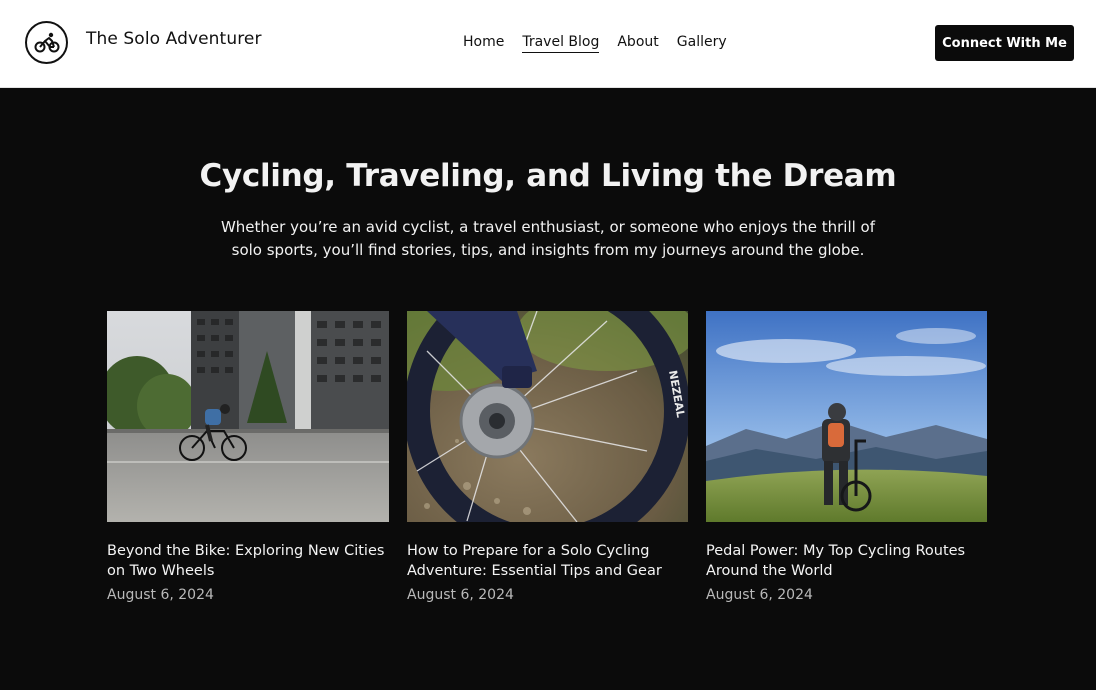 The height and width of the screenshot is (690, 1096). What do you see at coordinates (174, 39) in the screenshot?
I see `site-title: The Solo Adventurer` at bounding box center [174, 39].